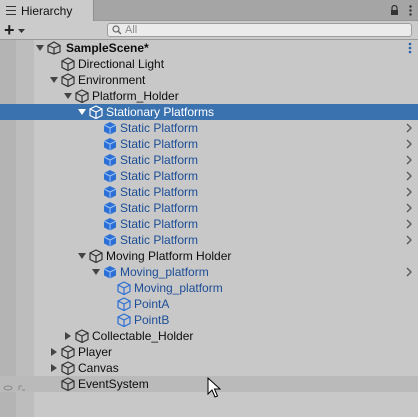 The width and height of the screenshot is (418, 417). Describe the element at coordinates (209, 10) in the screenshot. I see `tab-bar: Hierarchy` at that location.